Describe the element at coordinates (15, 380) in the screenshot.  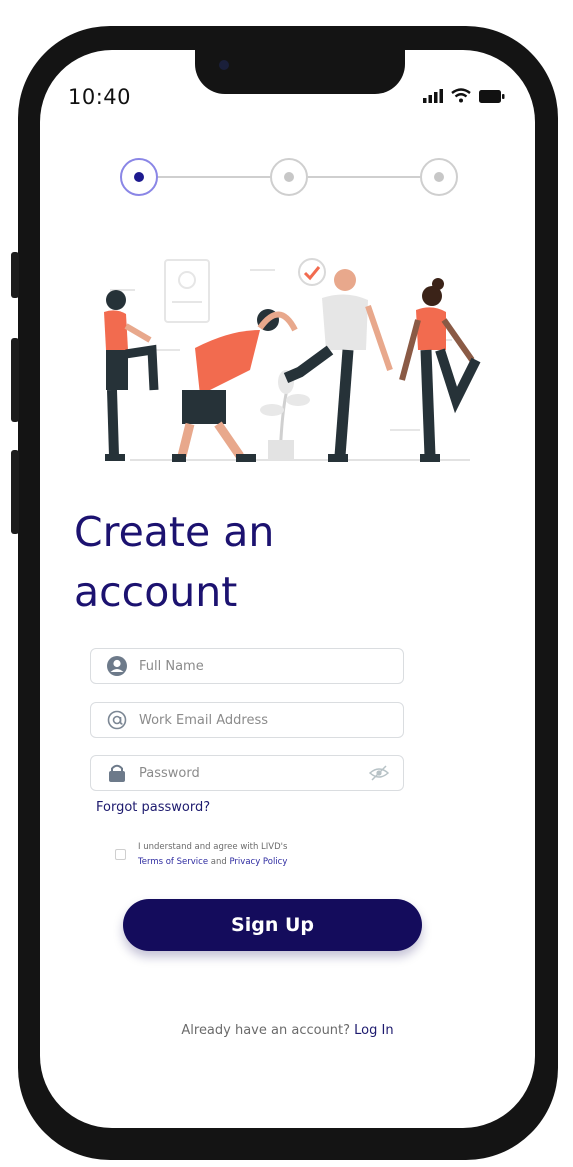
I see `volume-up-button` at that location.